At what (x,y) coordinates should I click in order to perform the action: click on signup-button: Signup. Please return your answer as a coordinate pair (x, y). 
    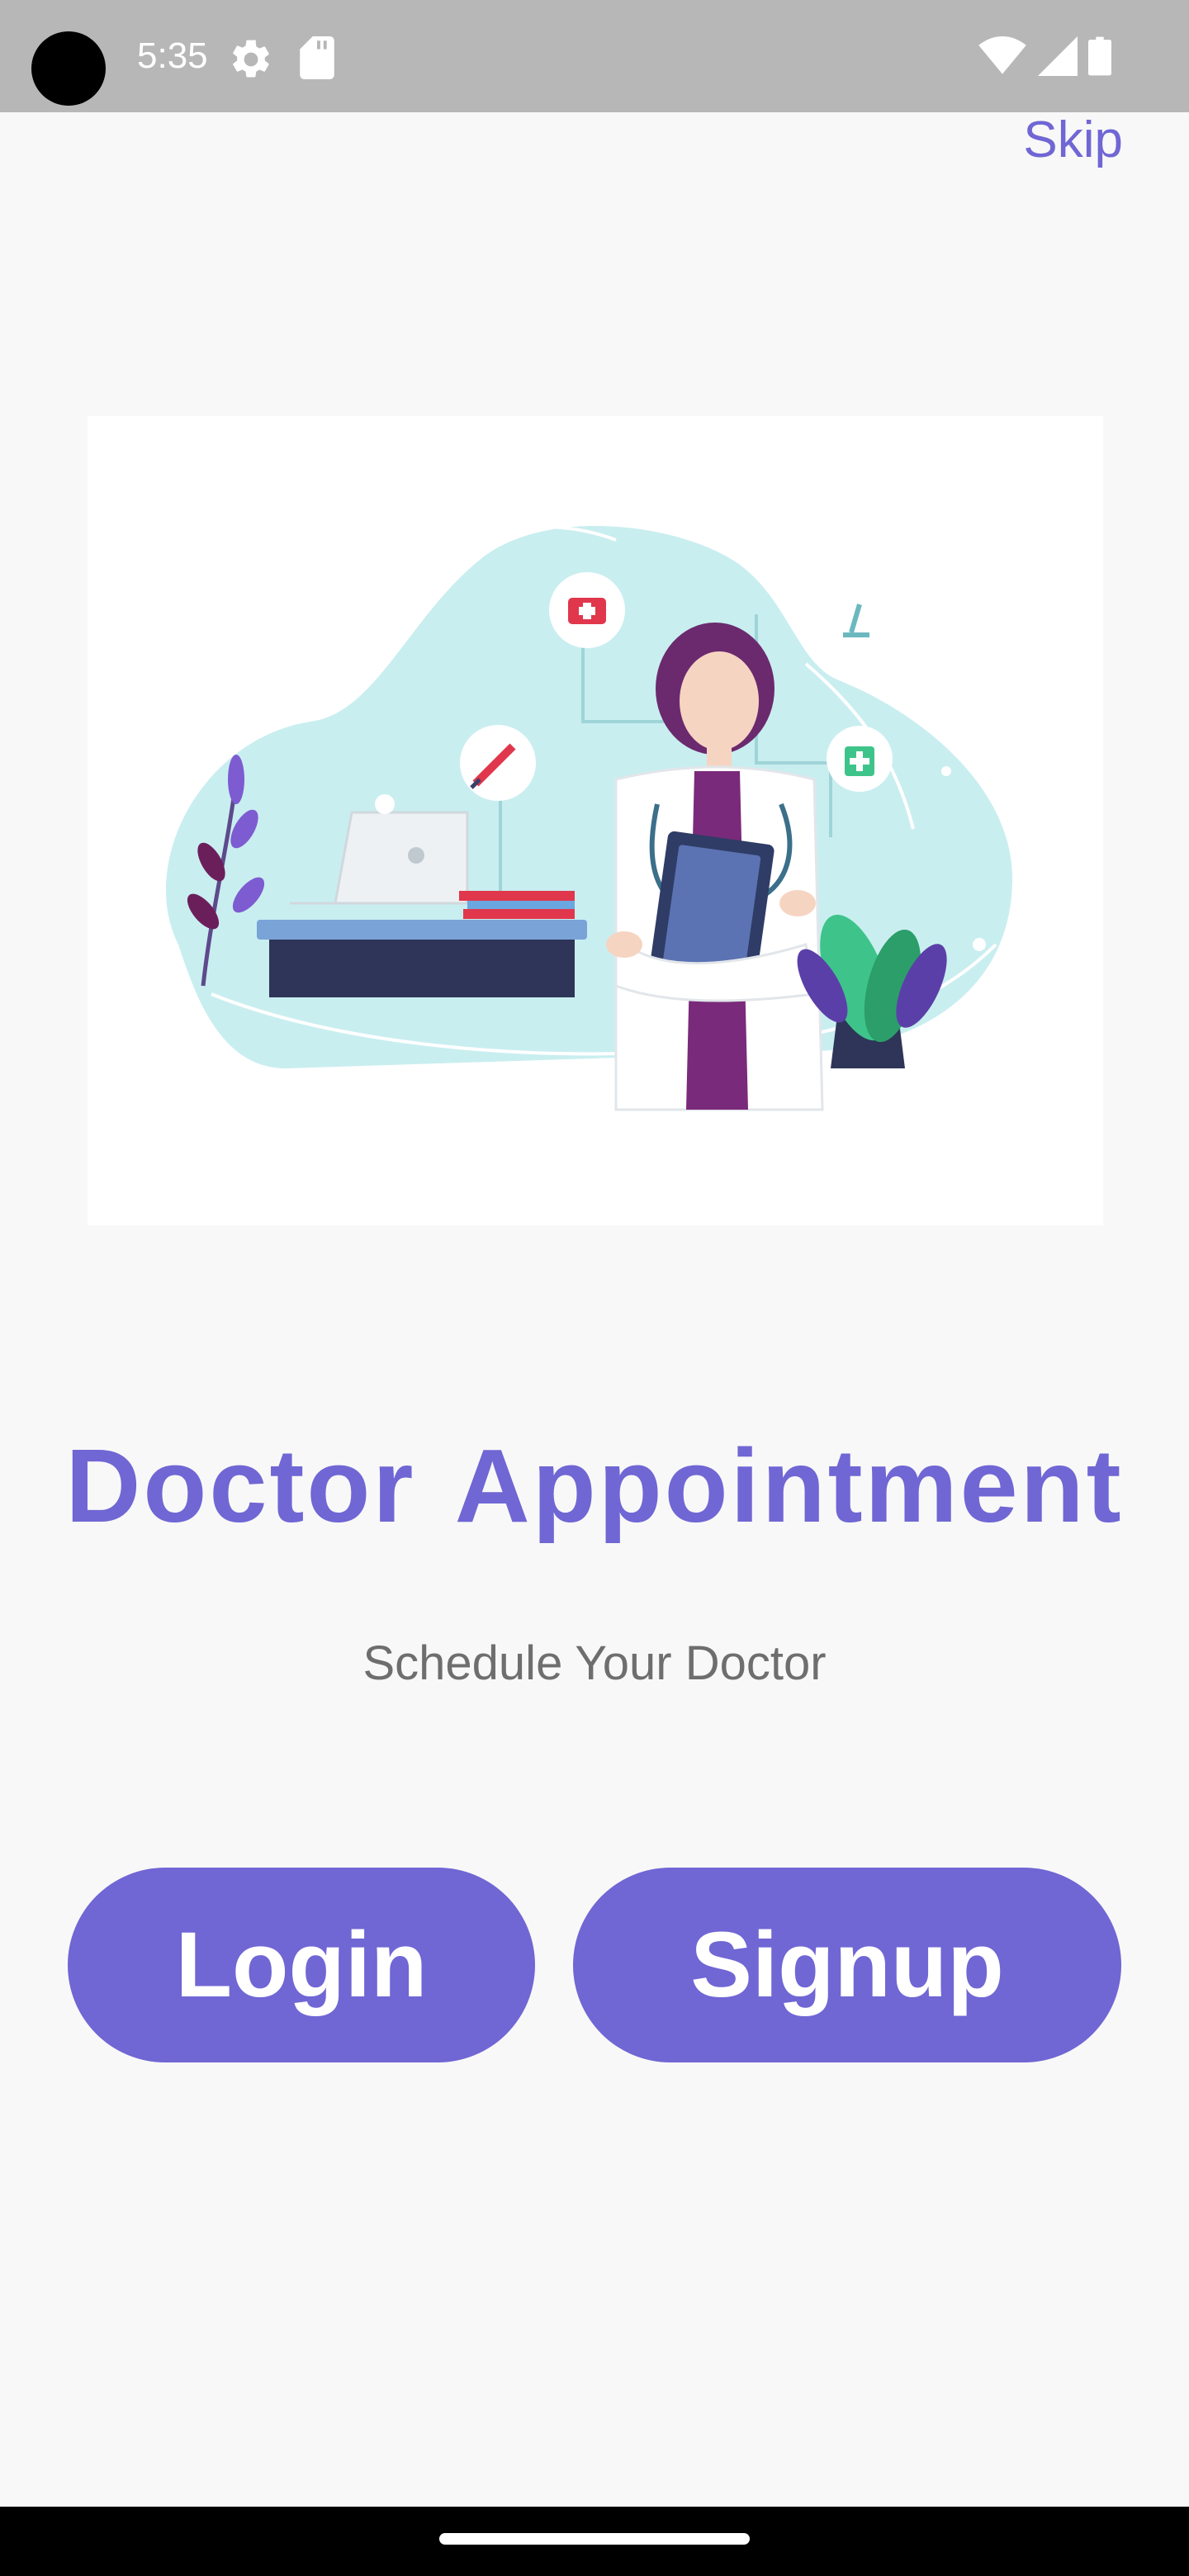
    Looking at the image, I should click on (847, 1965).